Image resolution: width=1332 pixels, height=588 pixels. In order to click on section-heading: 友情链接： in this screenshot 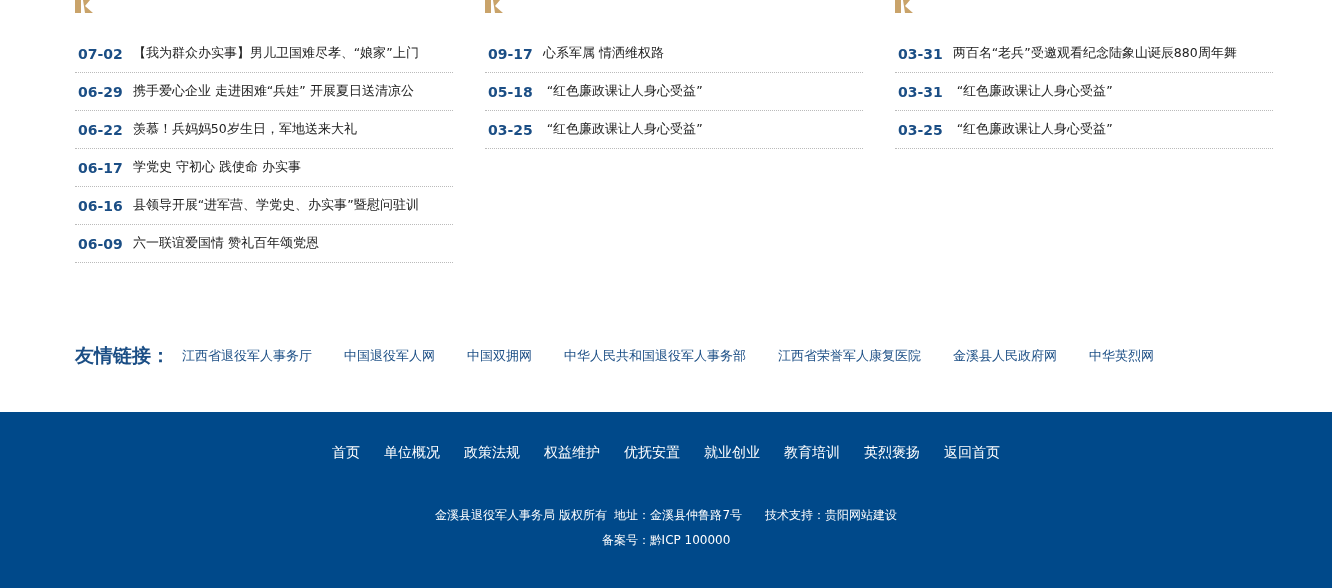, I will do `click(122, 355)`.